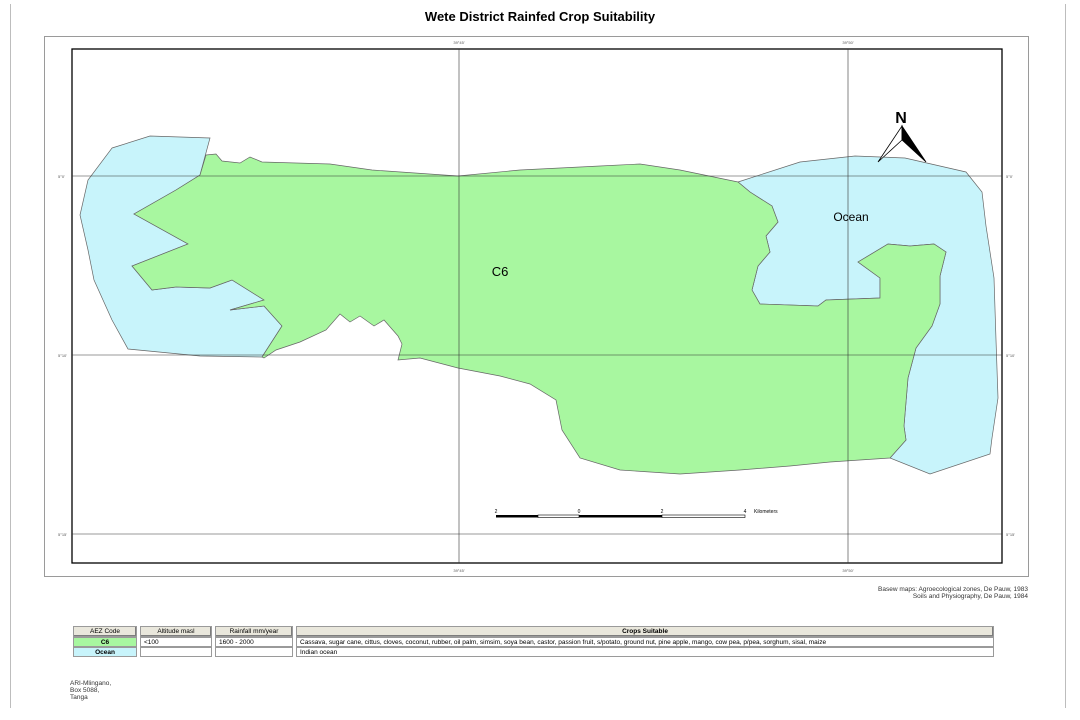 This screenshot has height=720, width=1080. What do you see at coordinates (1010, 534) in the screenshot?
I see `graticule-label-right: 5°15'` at bounding box center [1010, 534].